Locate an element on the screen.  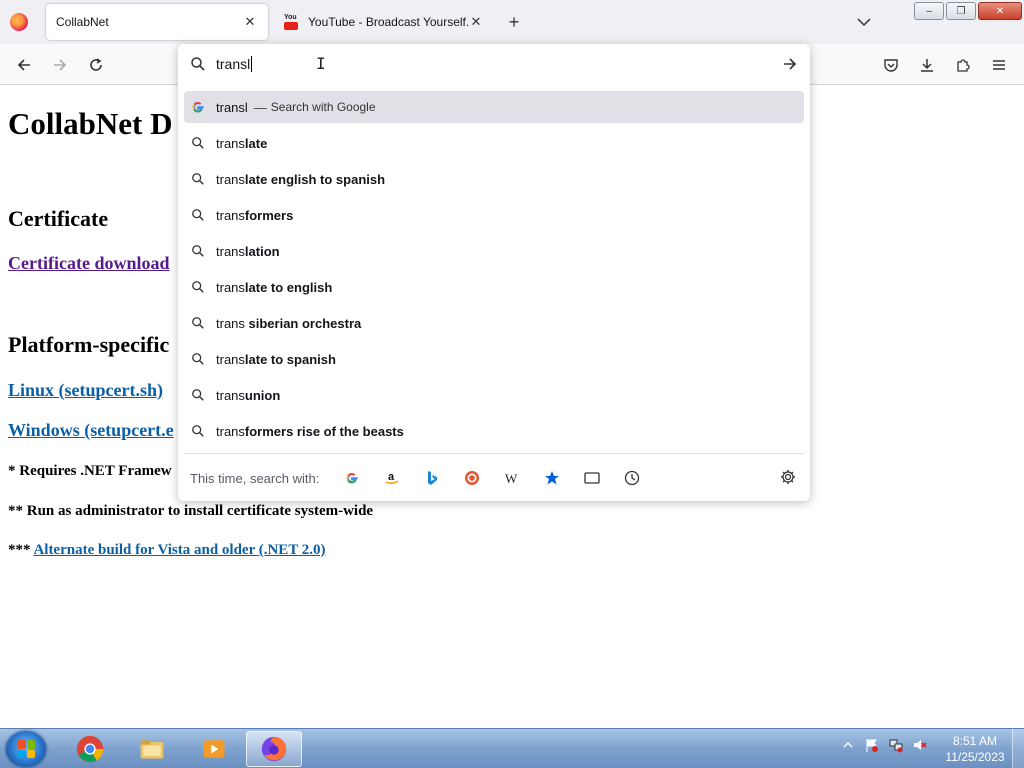
windows-taskbar: 8:51 AM 11/25/2023 is located at coordinates (512, 748).